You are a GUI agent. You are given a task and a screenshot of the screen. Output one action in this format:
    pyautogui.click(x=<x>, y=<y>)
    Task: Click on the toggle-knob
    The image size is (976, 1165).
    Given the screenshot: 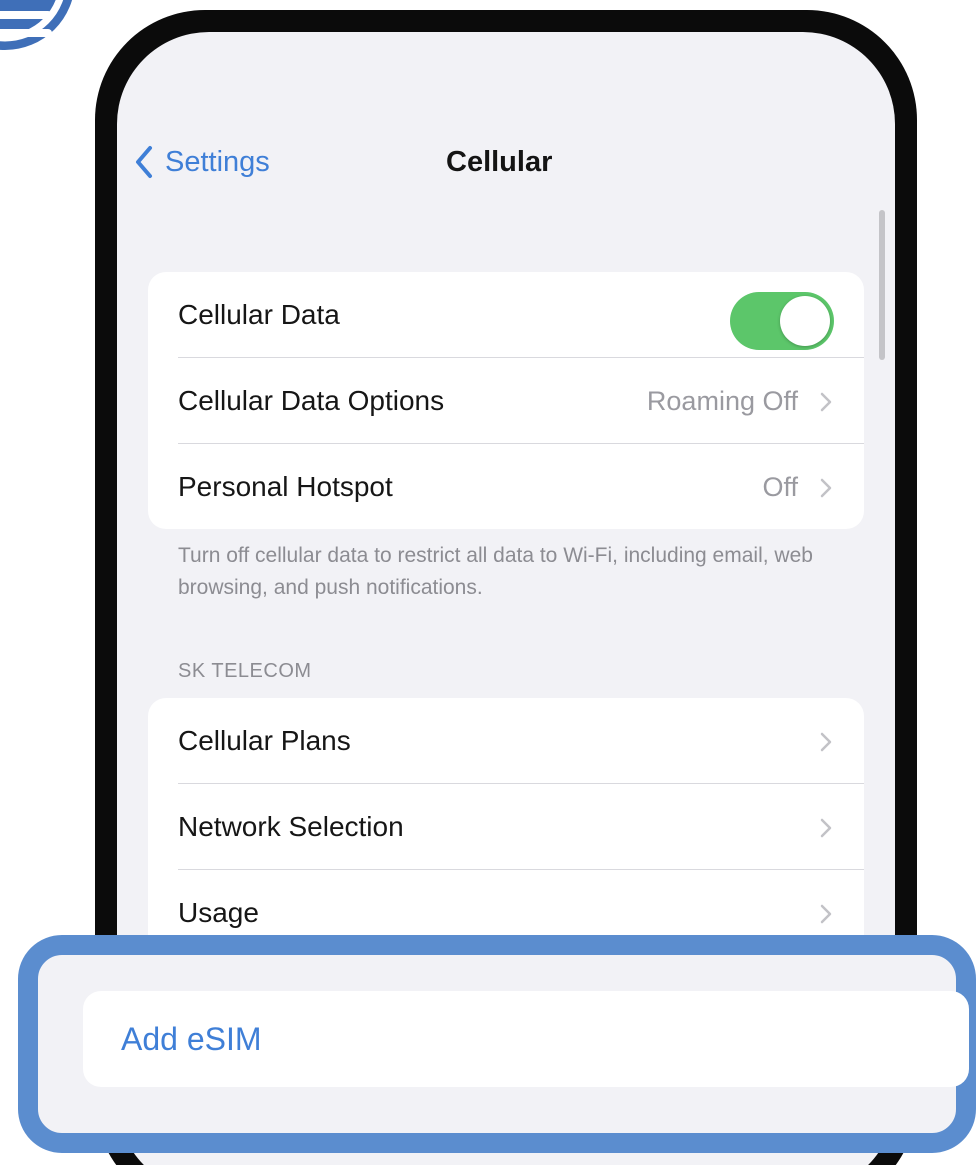 What is the action you would take?
    pyautogui.click(x=805, y=321)
    